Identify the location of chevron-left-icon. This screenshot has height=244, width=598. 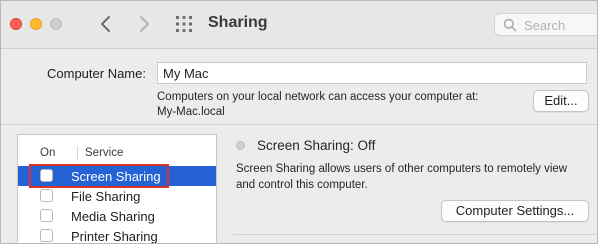
(105, 24).